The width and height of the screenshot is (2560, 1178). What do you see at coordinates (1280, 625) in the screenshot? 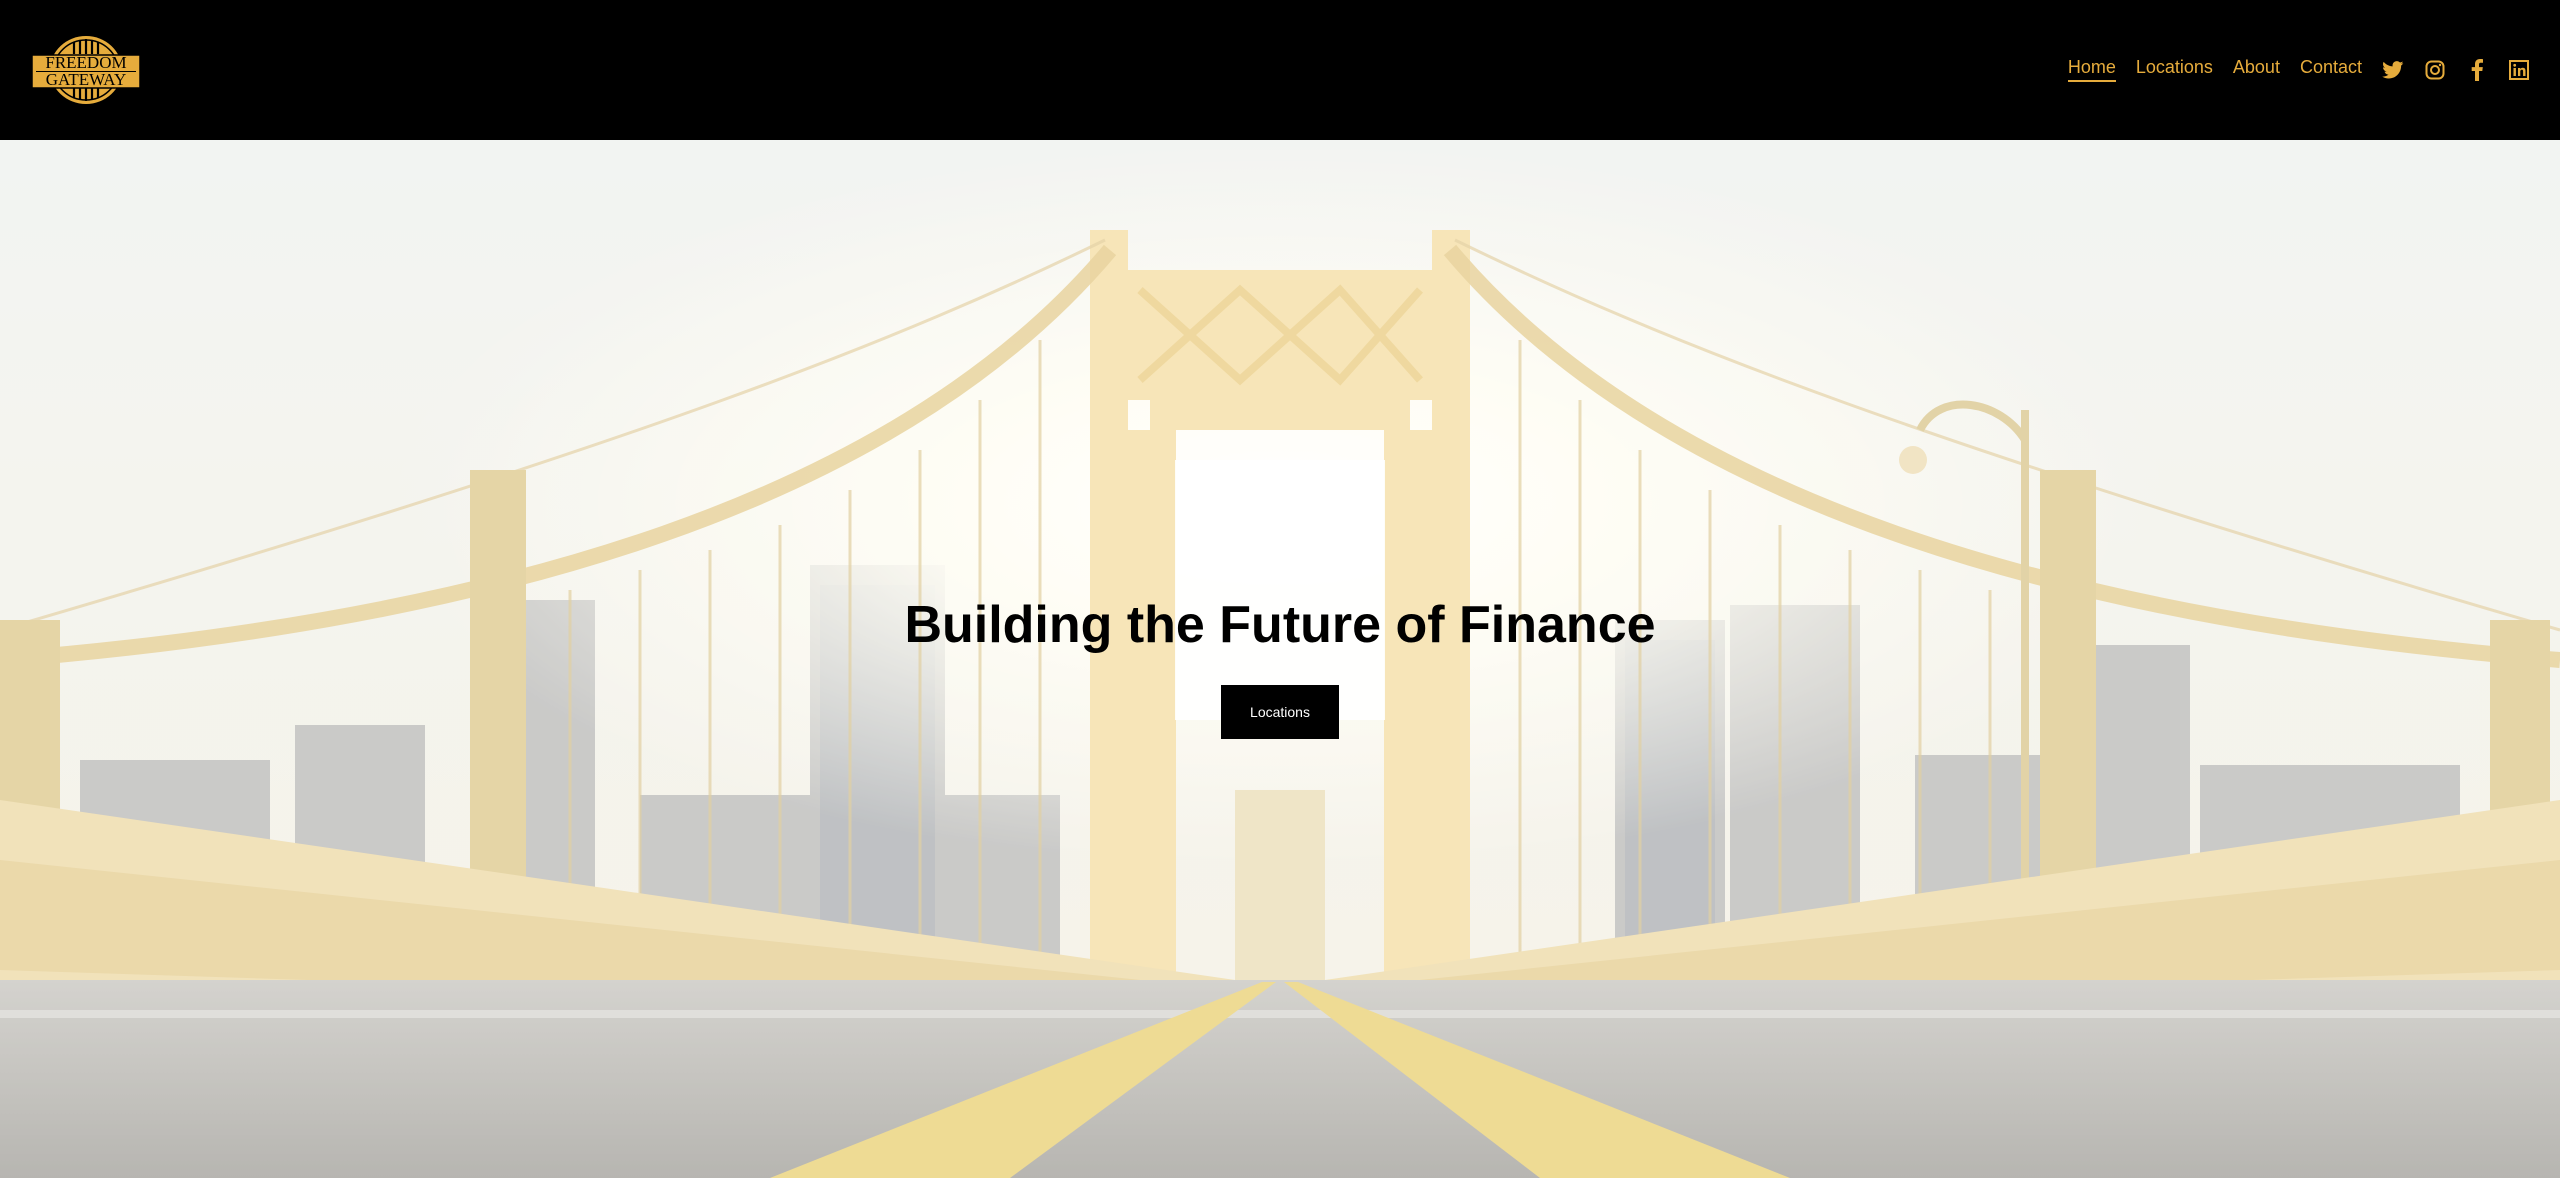
I see `hero-title: Building the Future of Finance` at bounding box center [1280, 625].